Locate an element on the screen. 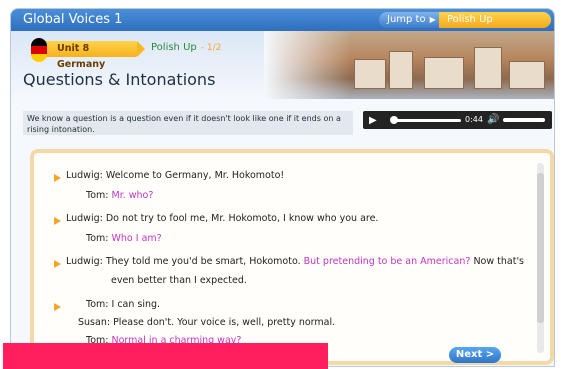 The width and height of the screenshot is (563, 369). heidelberg-photo is located at coordinates (409, 65).